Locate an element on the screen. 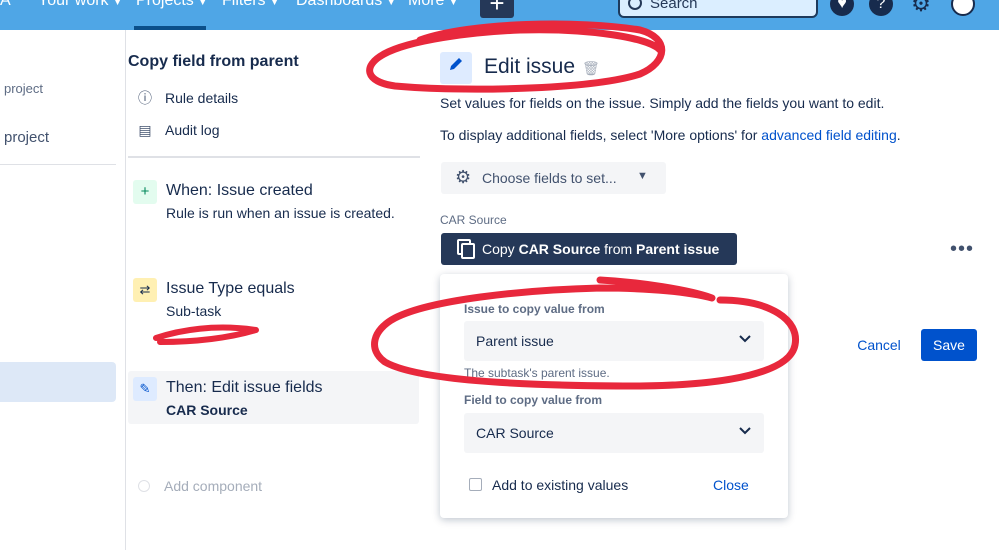 This screenshot has height=550, width=999. copy-button-label: Copy CAR Source from Parent issue is located at coordinates (600, 249).